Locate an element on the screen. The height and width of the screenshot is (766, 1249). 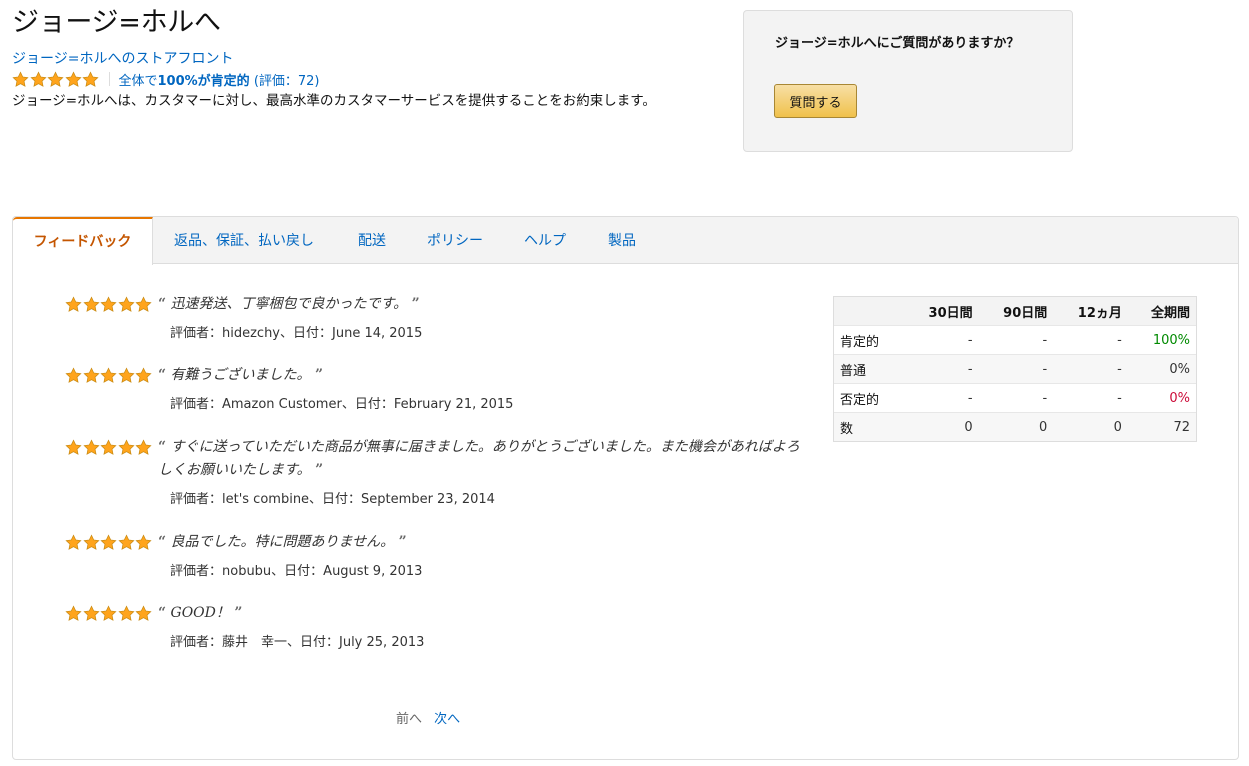
stats-row-count: 数 0 0 0 72 is located at coordinates (1015, 427).